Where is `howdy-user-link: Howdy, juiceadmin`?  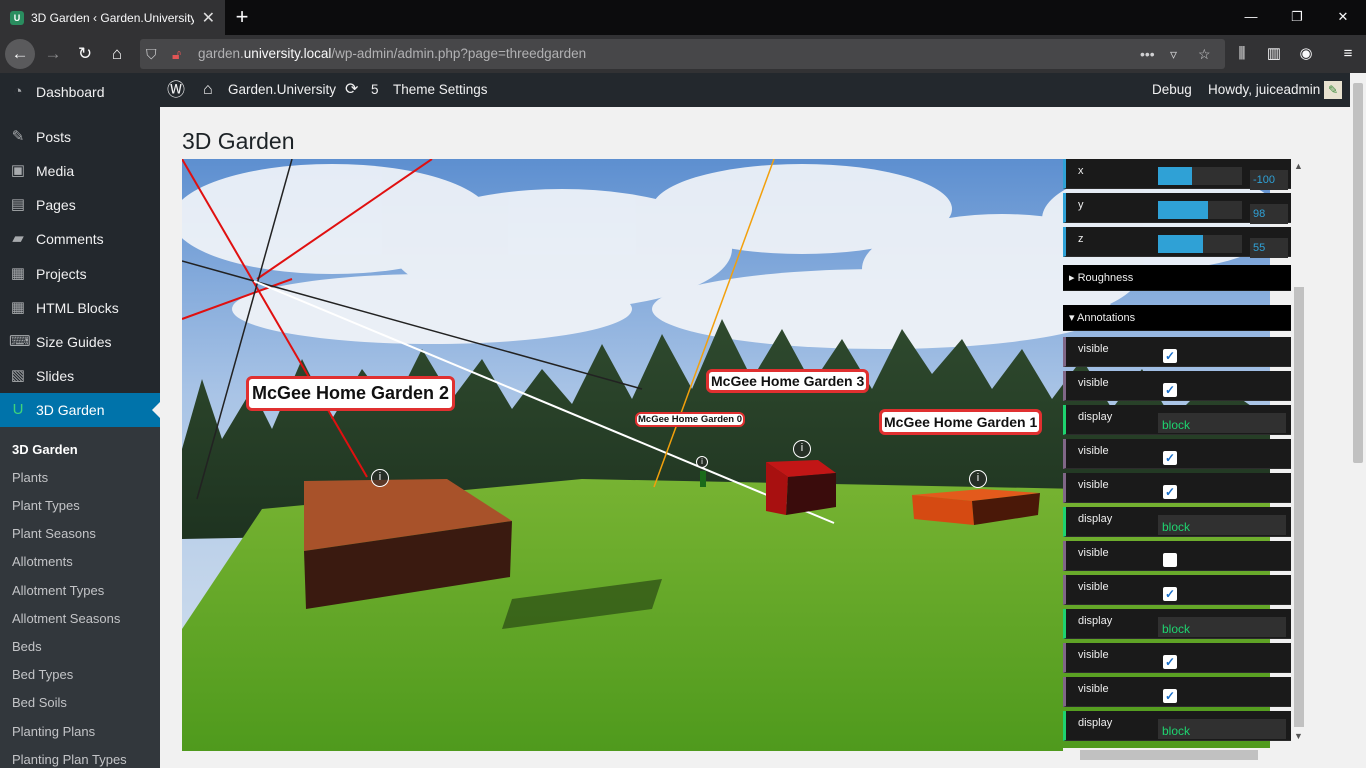
howdy-user-link: Howdy, juiceadmin is located at coordinates (1264, 90).